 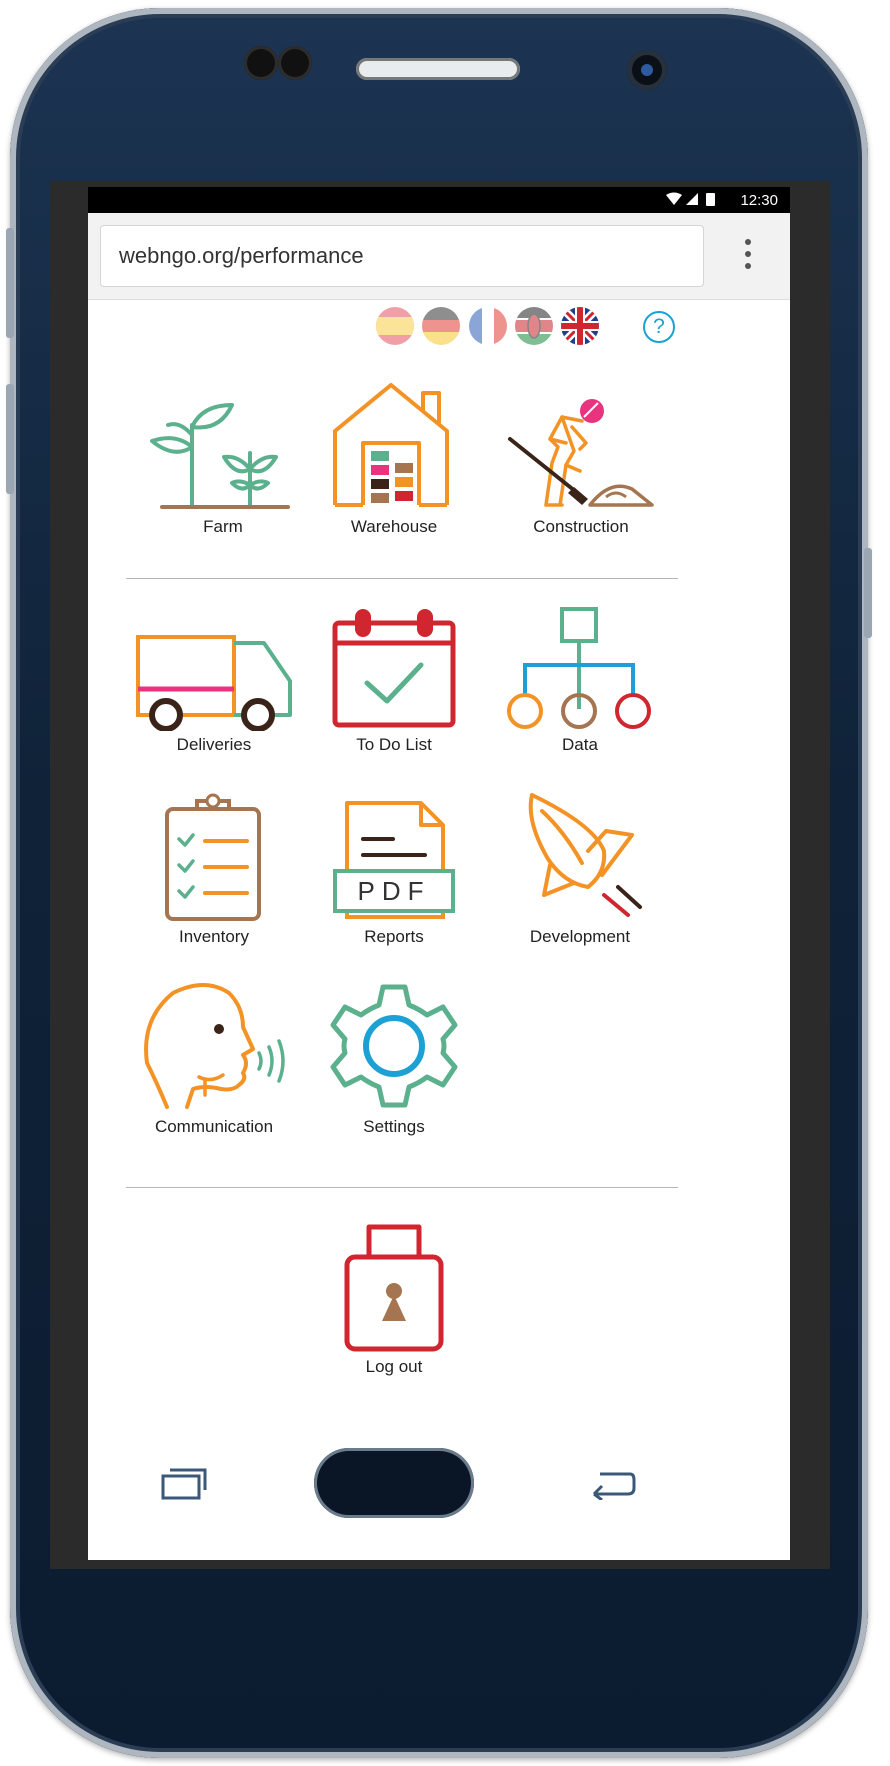 I want to click on tile-label: Data, so click(x=580, y=744).